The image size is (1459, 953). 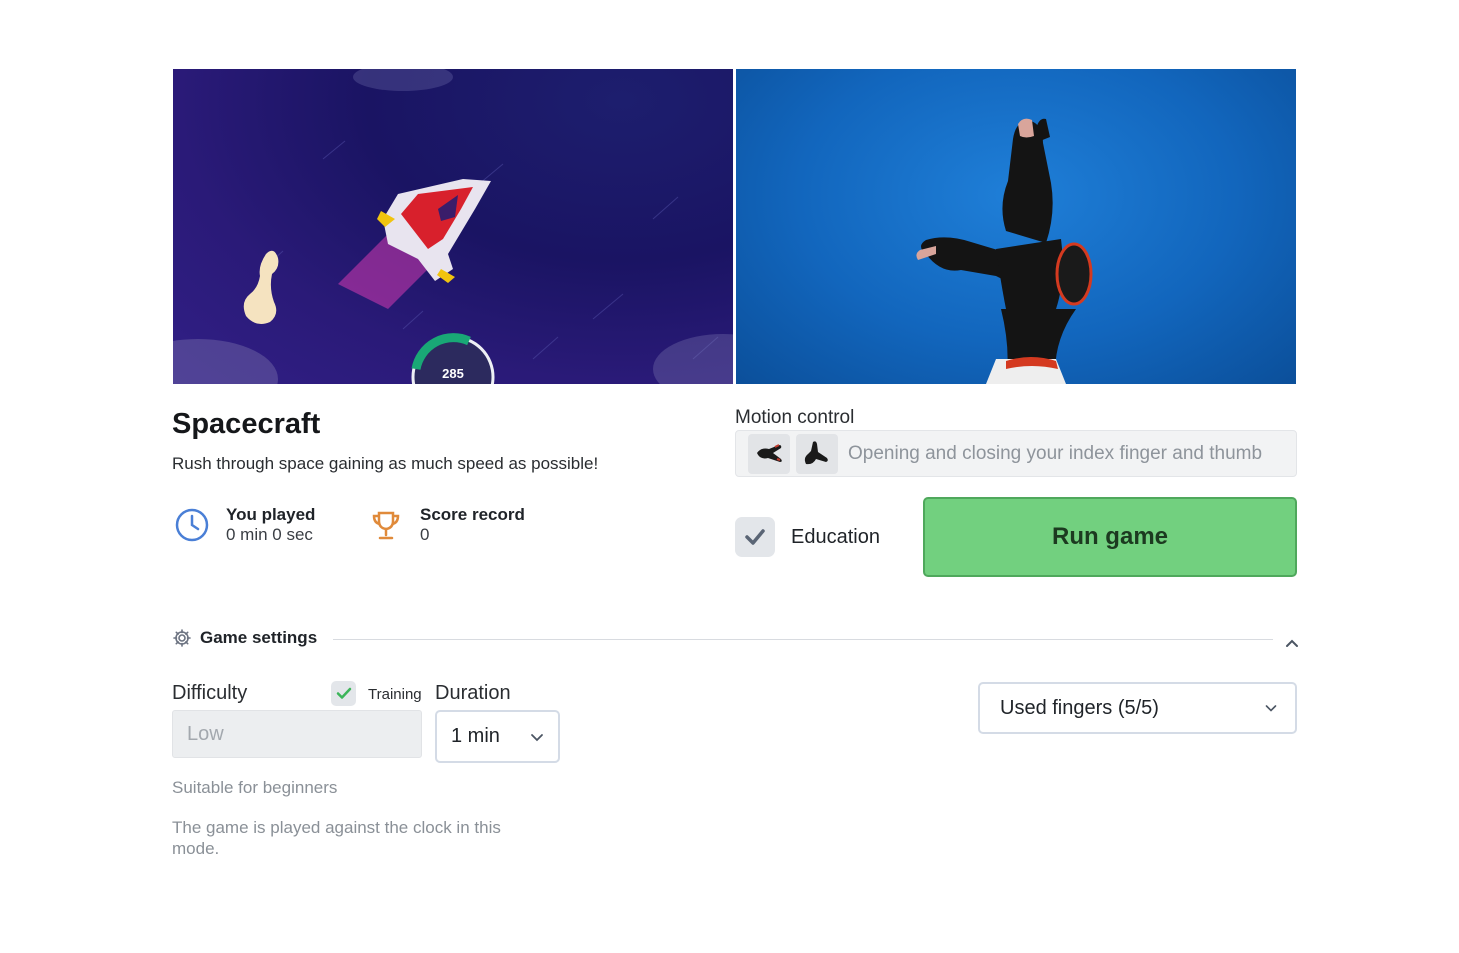 I want to click on game-settings-title: Game settings, so click(x=259, y=637).